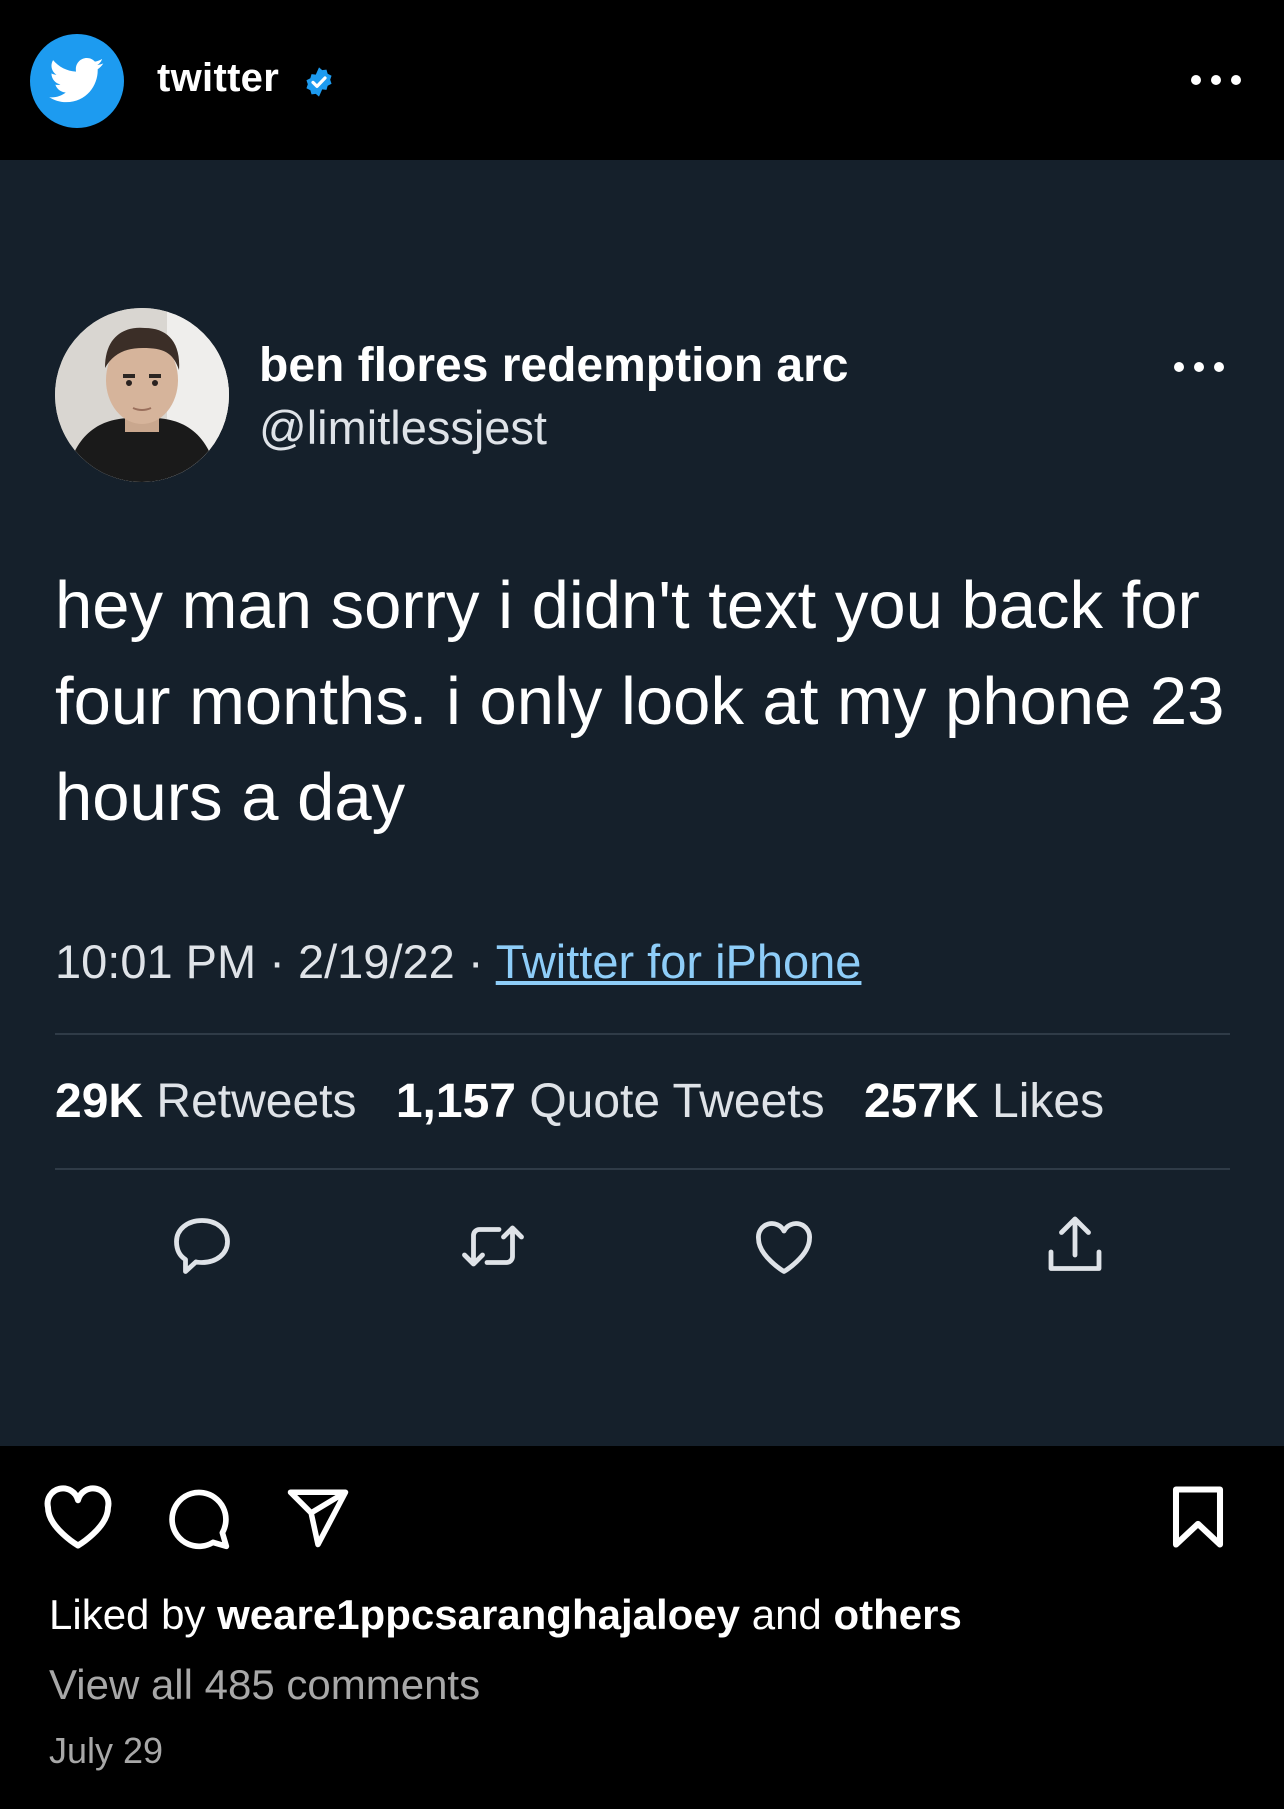  I want to click on likes-label: Likes, so click(1048, 1101).